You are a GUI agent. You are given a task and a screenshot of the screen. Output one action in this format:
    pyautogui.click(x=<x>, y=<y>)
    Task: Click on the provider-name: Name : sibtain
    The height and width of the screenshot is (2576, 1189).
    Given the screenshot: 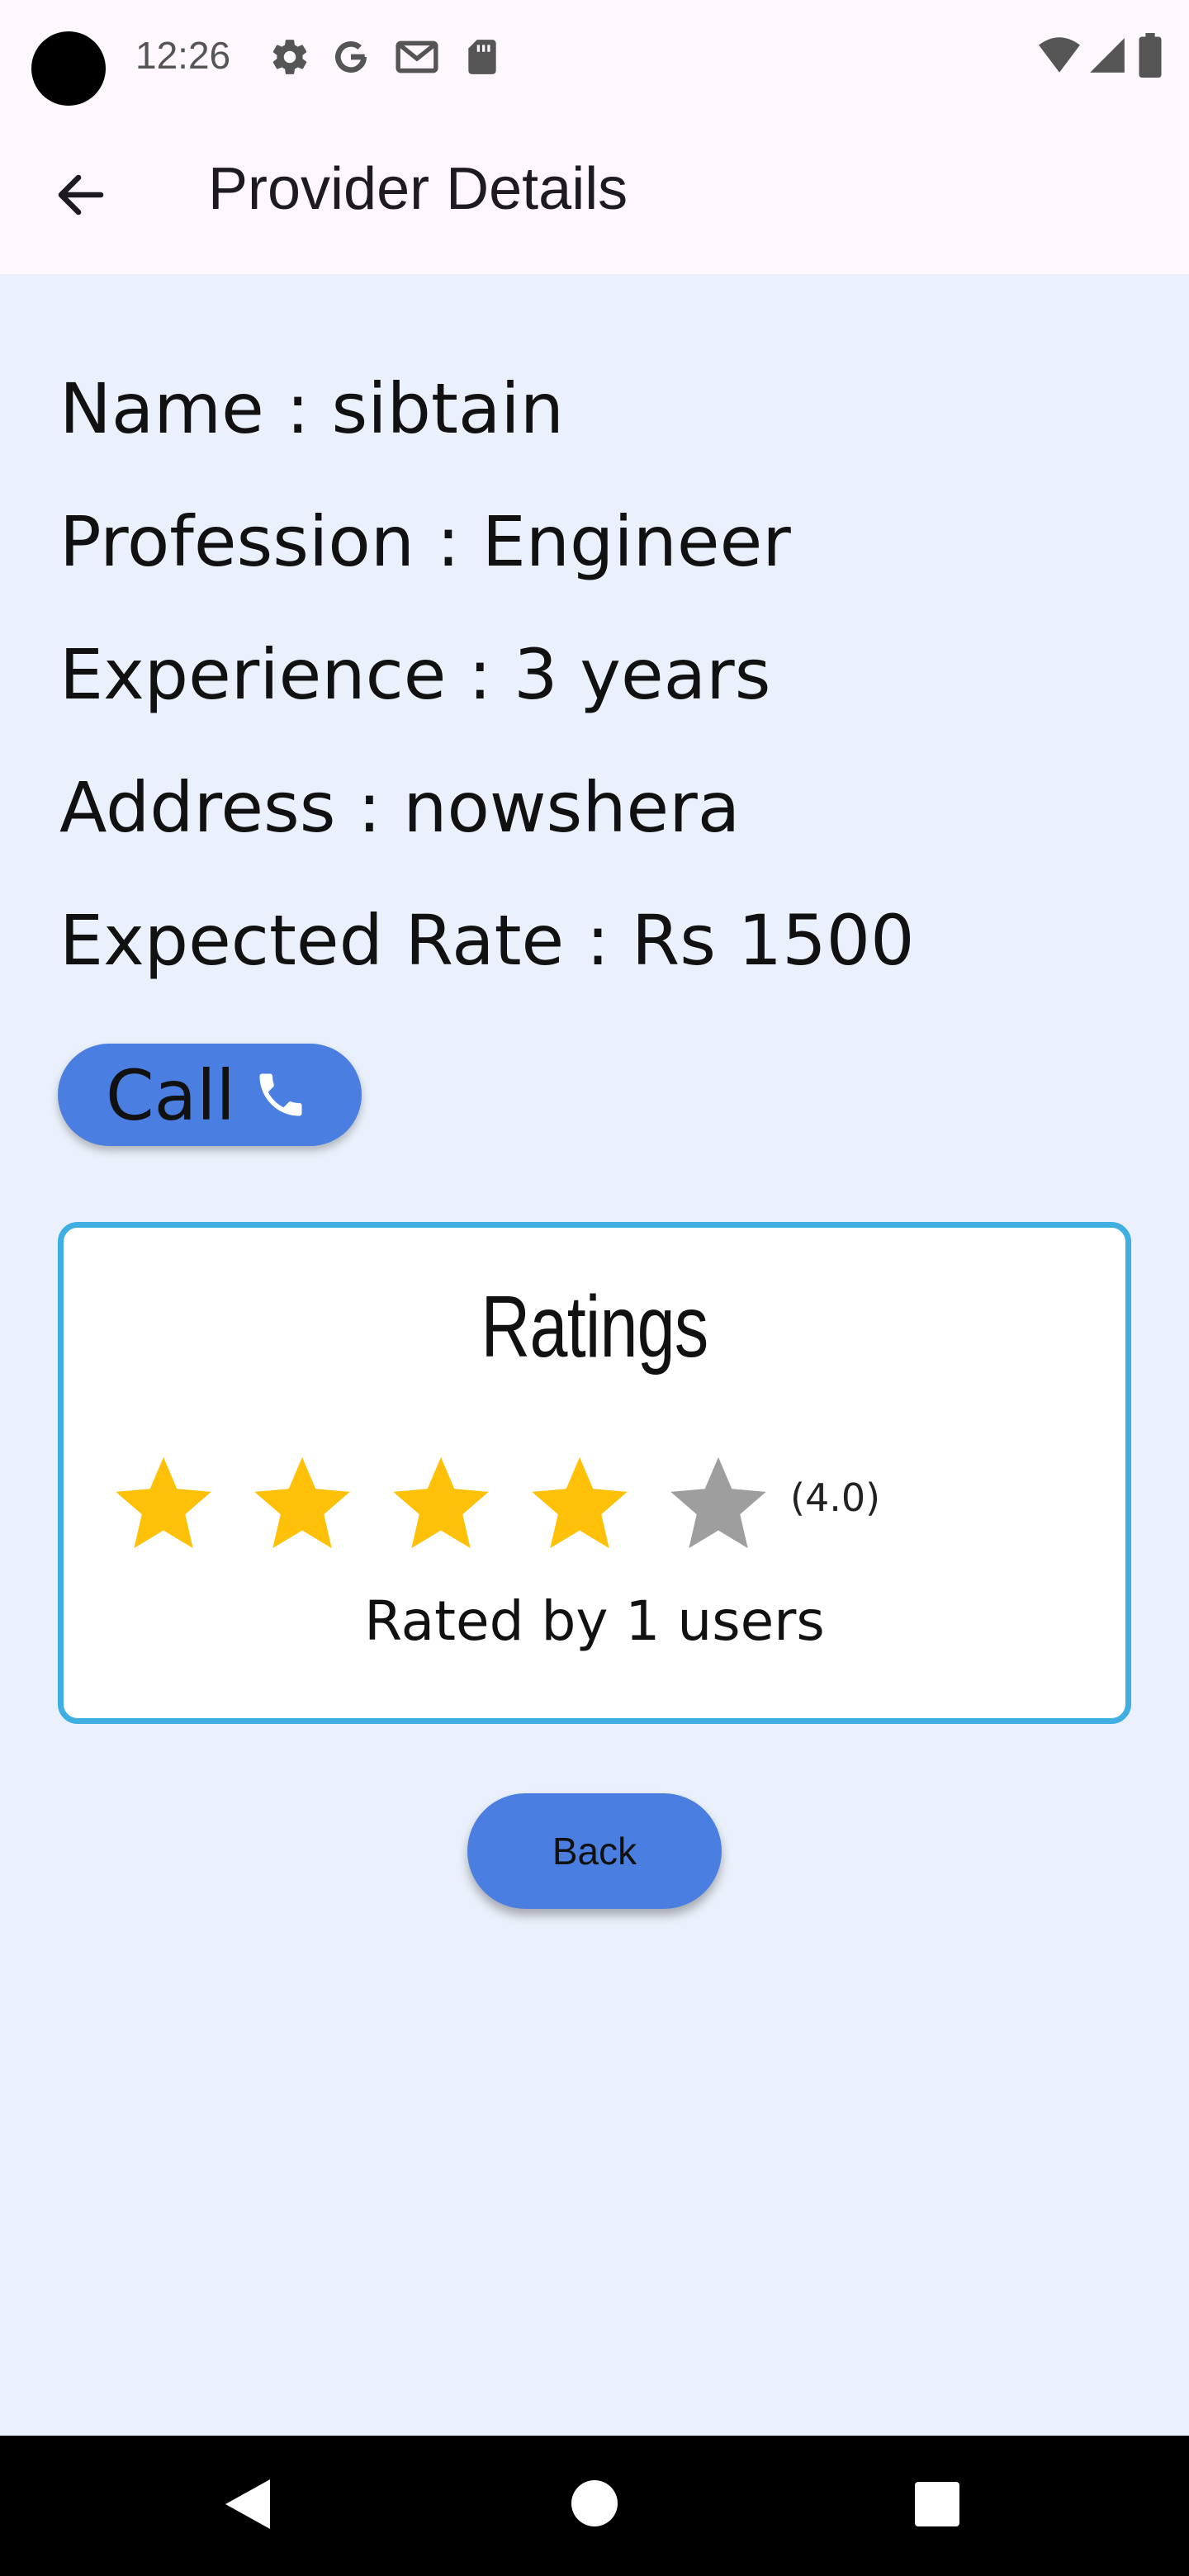 What is the action you would take?
    pyautogui.click(x=311, y=408)
    